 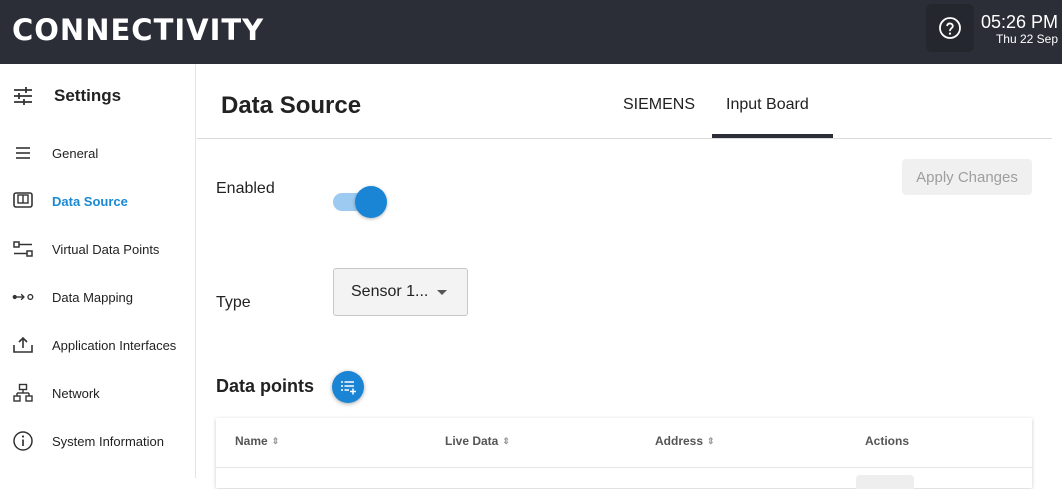 What do you see at coordinates (88, 95) in the screenshot?
I see `sidebar-title: Settings` at bounding box center [88, 95].